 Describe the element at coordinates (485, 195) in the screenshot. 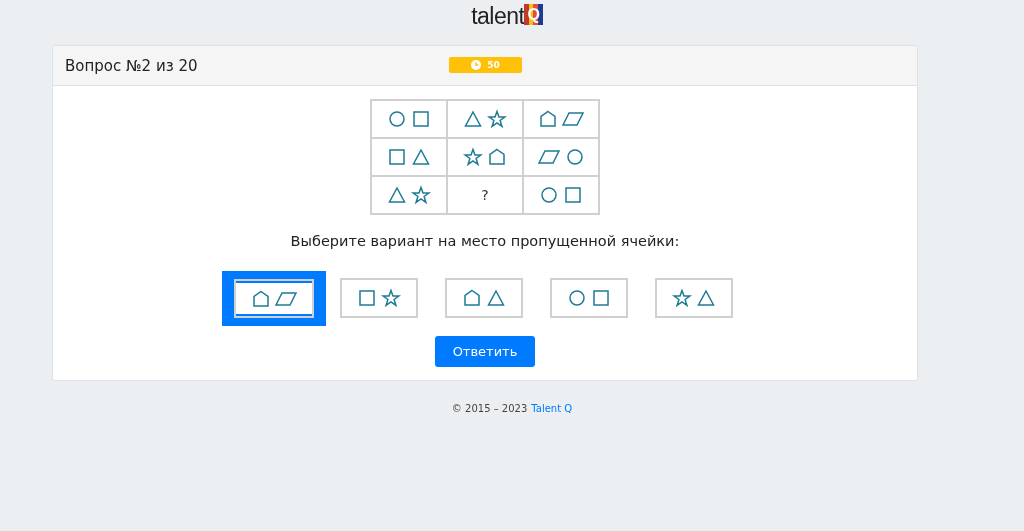

I see `missing-mark: ?` at that location.